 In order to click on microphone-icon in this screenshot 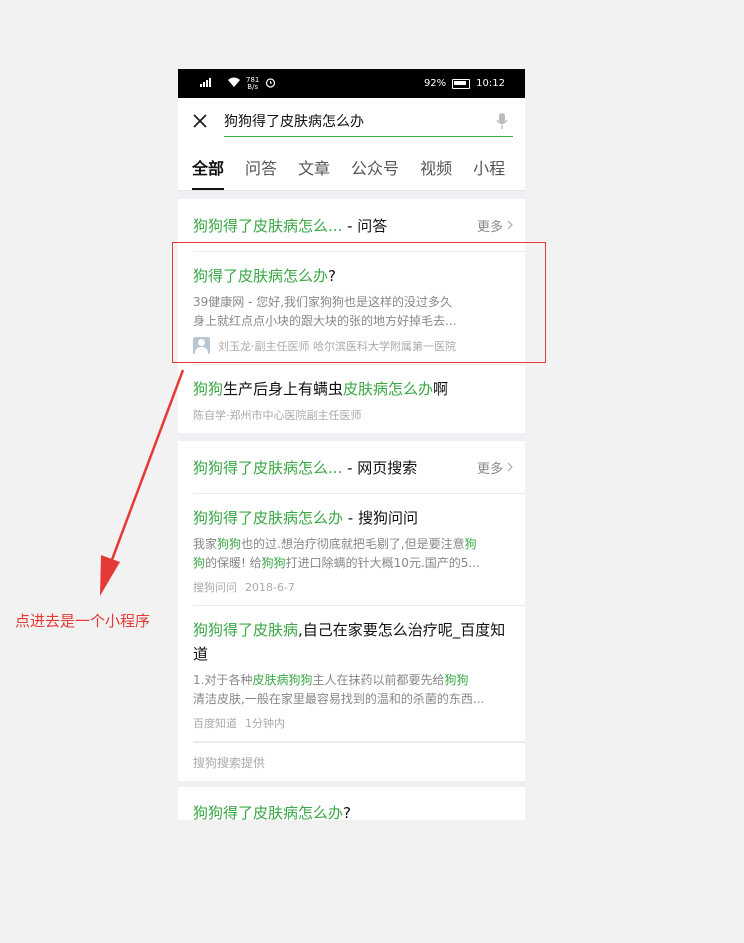, I will do `click(502, 121)`.